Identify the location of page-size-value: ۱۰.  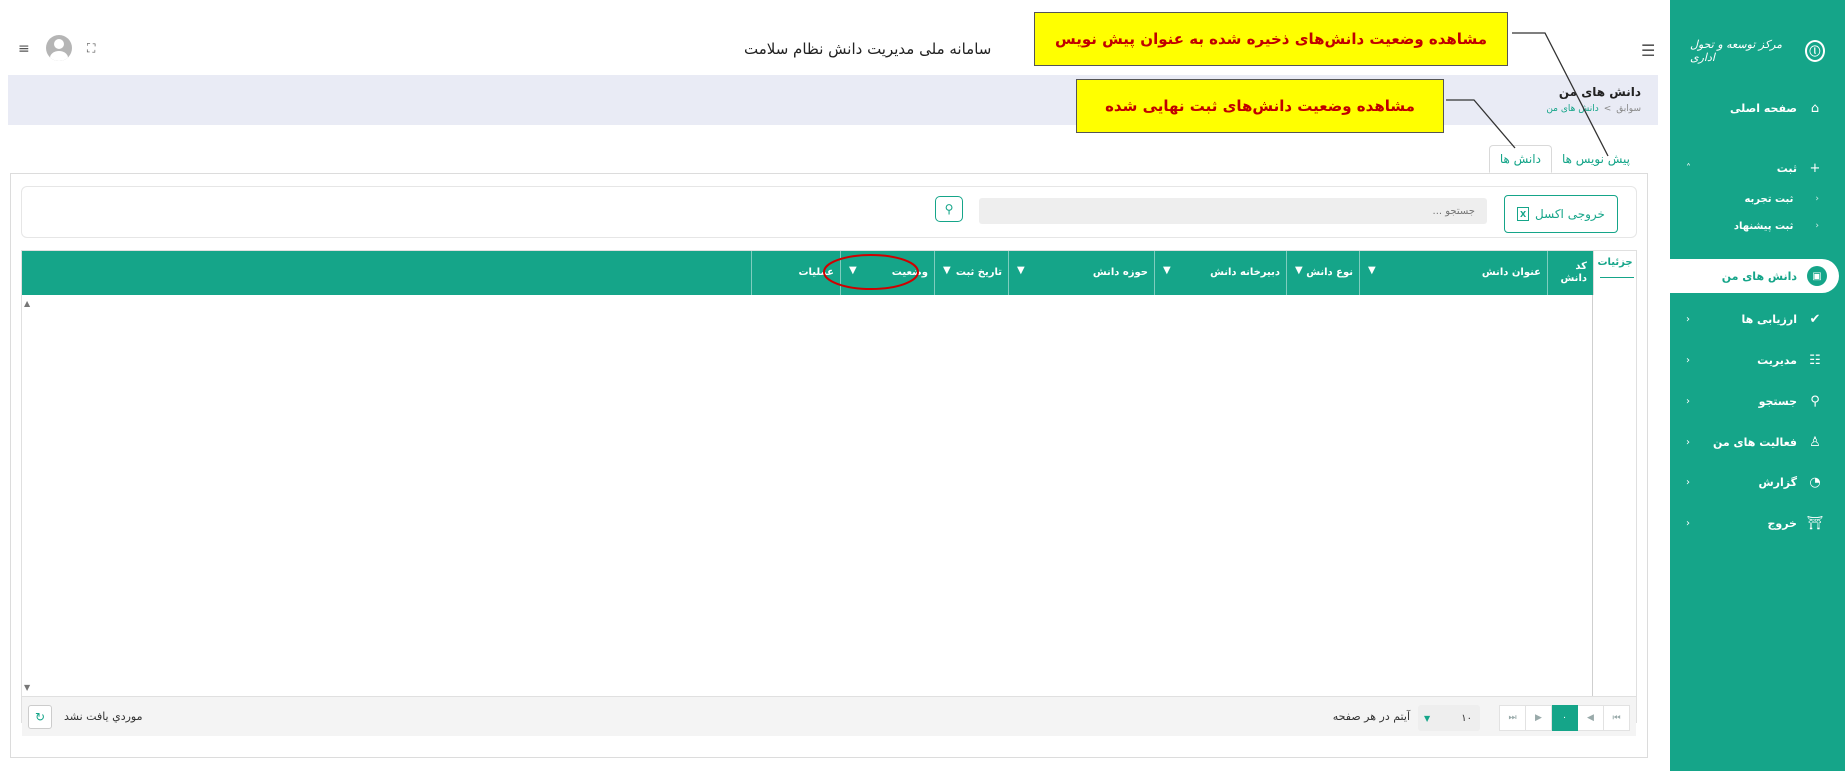
(1466, 718).